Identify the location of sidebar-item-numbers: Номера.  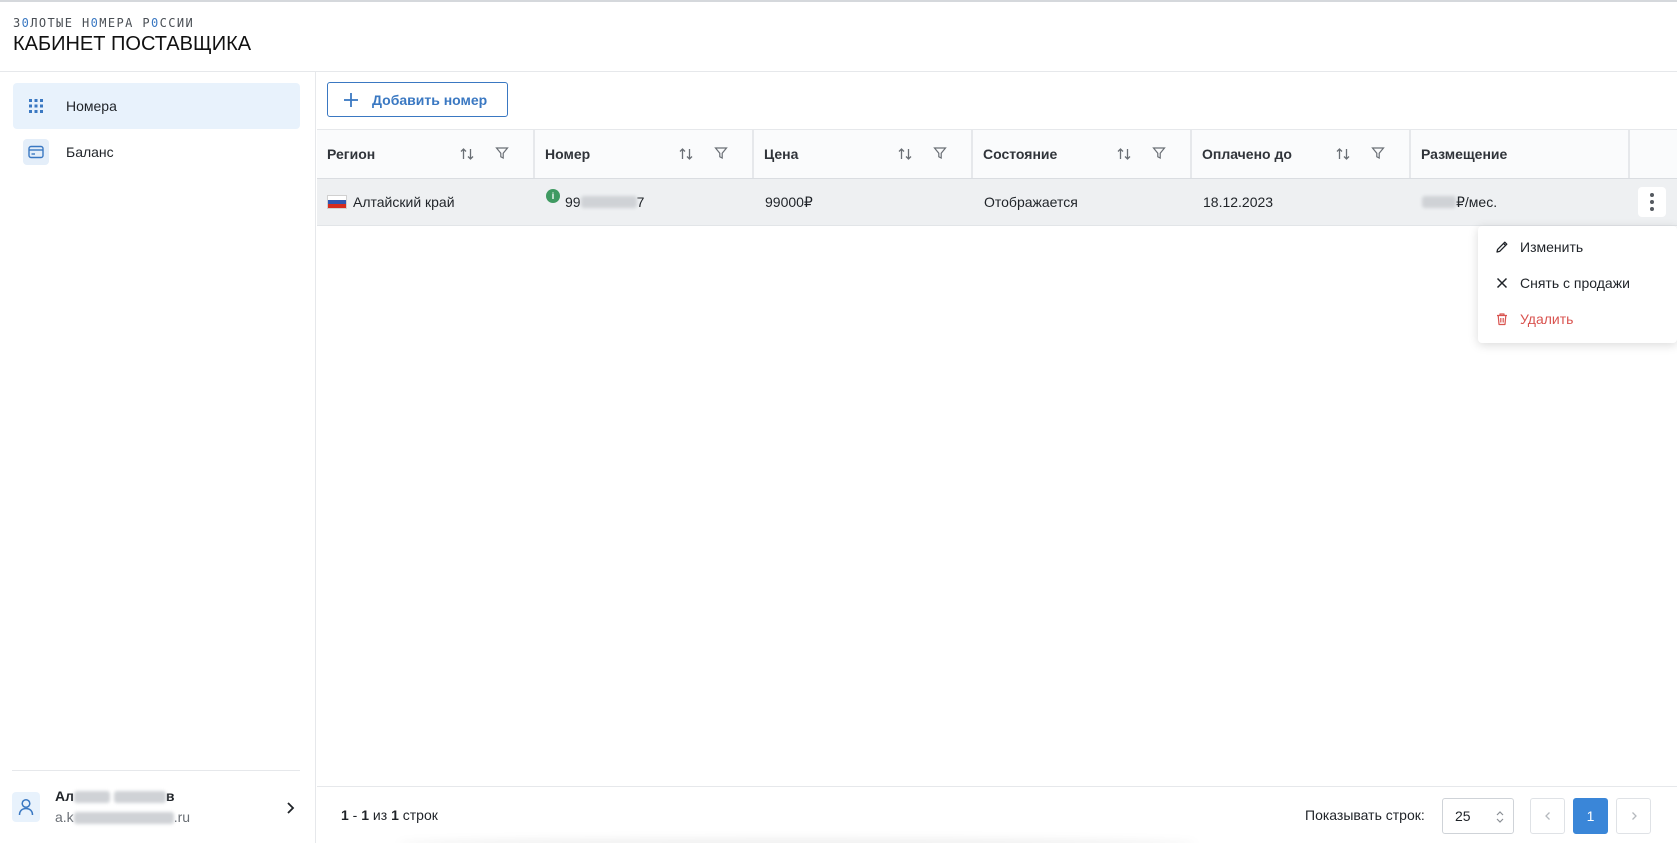
(156, 106).